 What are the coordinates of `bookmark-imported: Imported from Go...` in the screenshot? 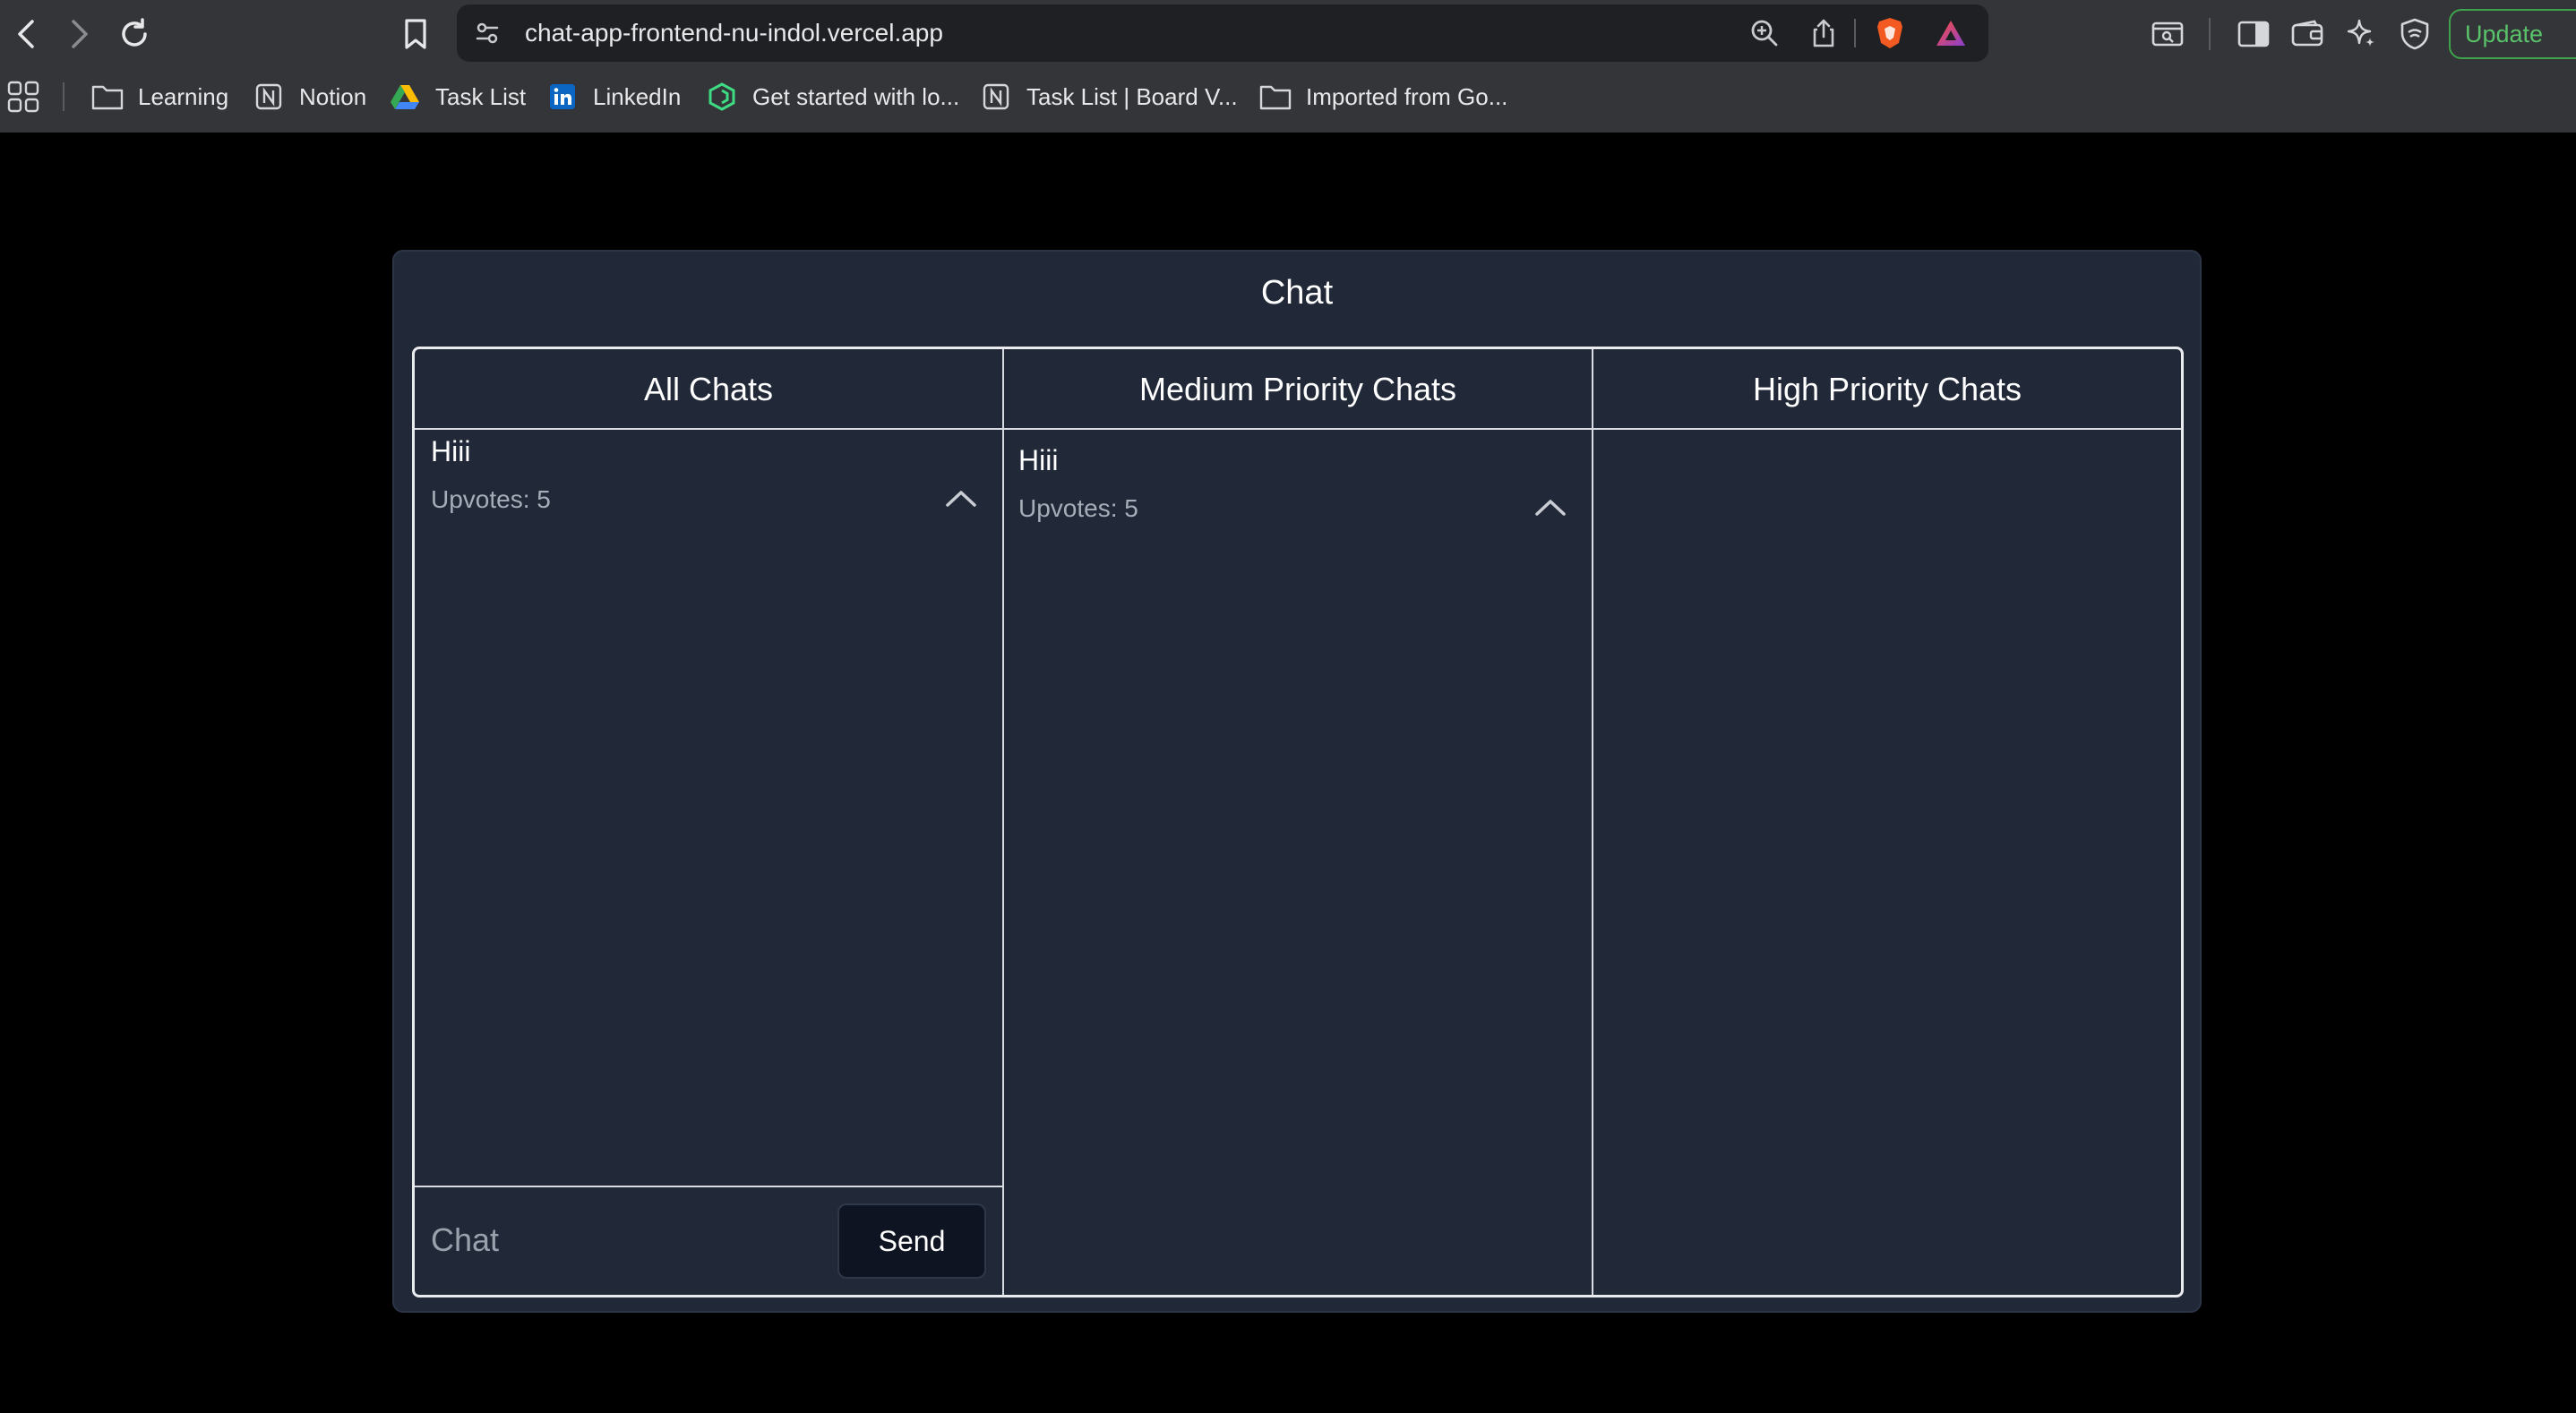 It's located at (1383, 97).